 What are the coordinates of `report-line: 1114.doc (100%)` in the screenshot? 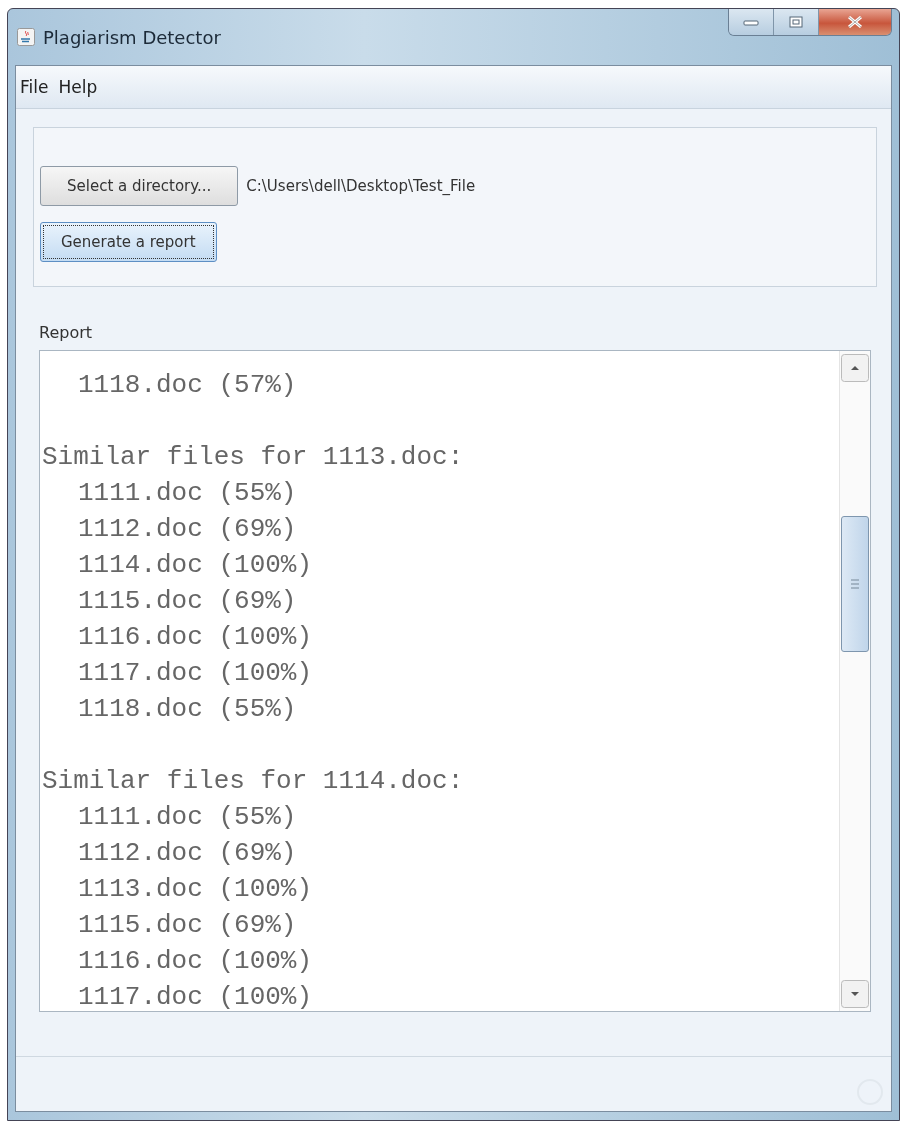 It's located at (195, 565).